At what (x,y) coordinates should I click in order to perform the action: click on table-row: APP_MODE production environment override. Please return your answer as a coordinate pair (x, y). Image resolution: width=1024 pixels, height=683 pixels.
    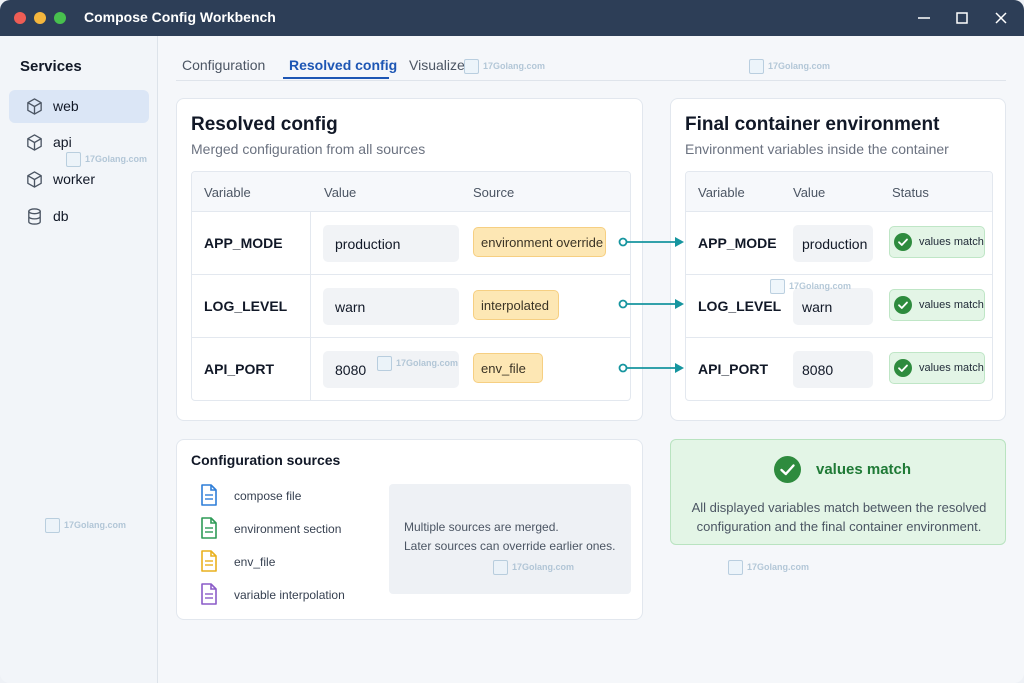
    Looking at the image, I should click on (411, 243).